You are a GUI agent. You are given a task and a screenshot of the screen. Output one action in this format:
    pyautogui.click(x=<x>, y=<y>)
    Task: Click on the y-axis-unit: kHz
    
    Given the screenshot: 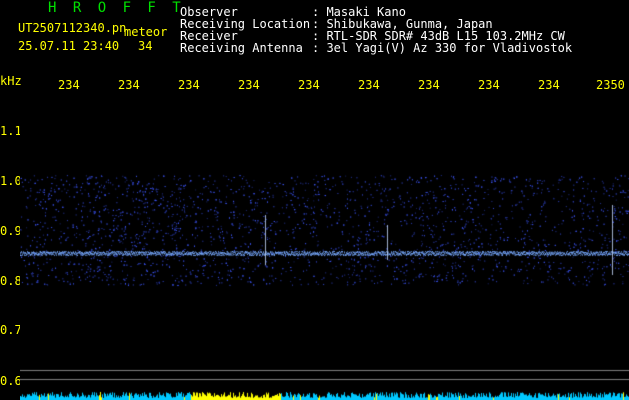 What is the action you would take?
    pyautogui.click(x=11, y=81)
    